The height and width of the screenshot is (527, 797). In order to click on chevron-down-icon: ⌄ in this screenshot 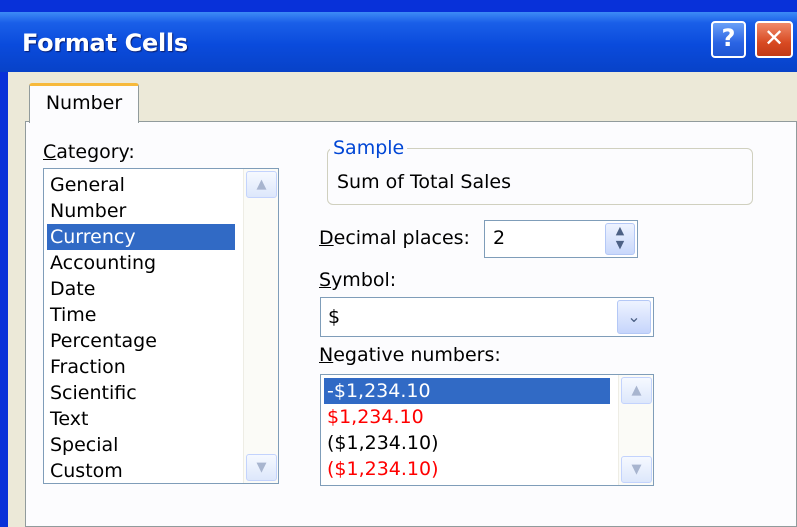, I will do `click(634, 317)`.